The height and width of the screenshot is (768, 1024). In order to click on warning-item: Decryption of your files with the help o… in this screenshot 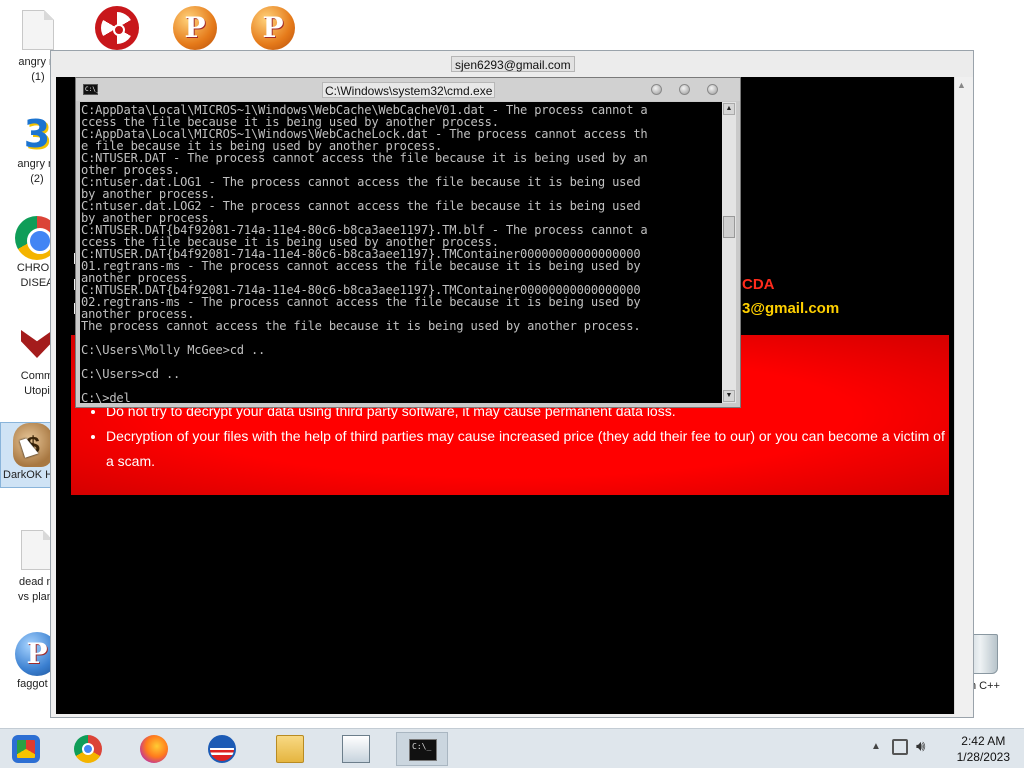, I will do `click(526, 449)`.